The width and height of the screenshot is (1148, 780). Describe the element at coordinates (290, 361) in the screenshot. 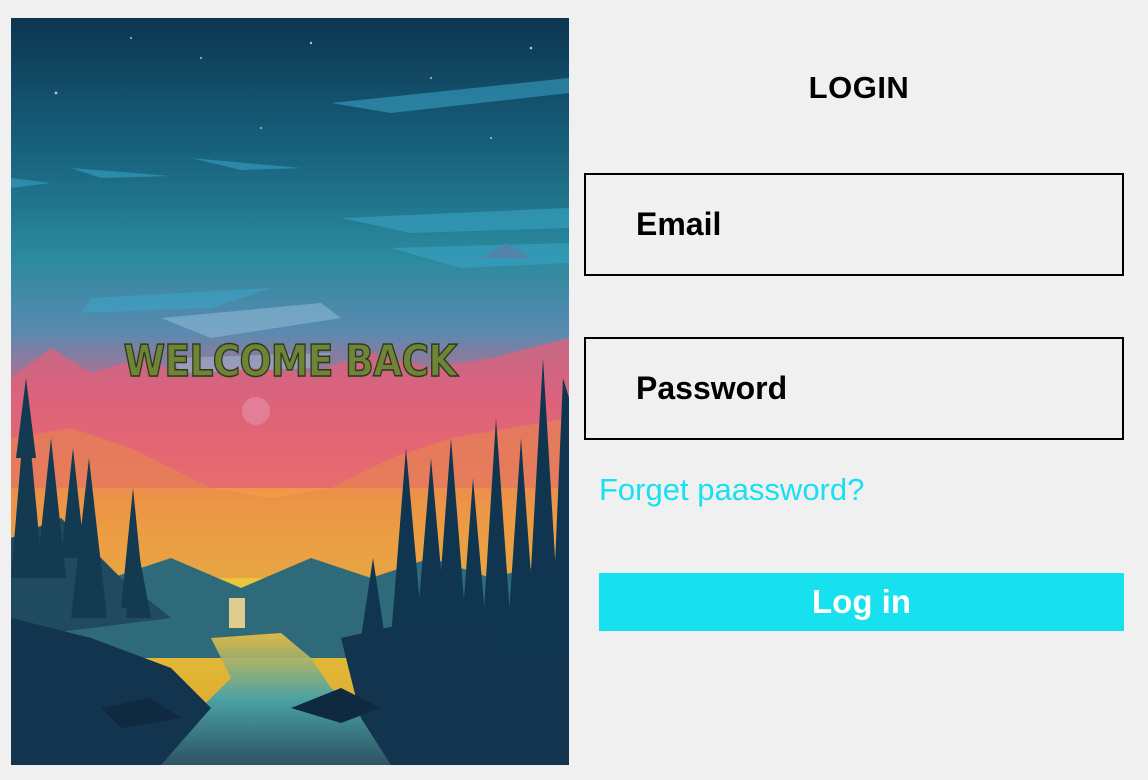

I see `welcome-heading: WELCOME BACK` at that location.